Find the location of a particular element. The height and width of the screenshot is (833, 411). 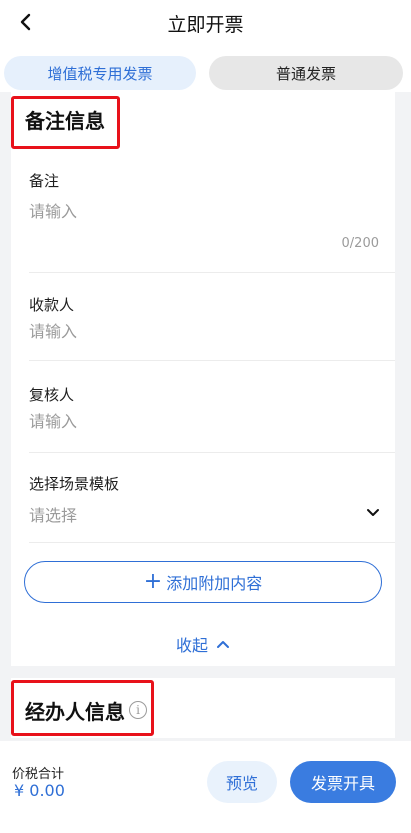

chevron-up-icon is located at coordinates (223, 644).